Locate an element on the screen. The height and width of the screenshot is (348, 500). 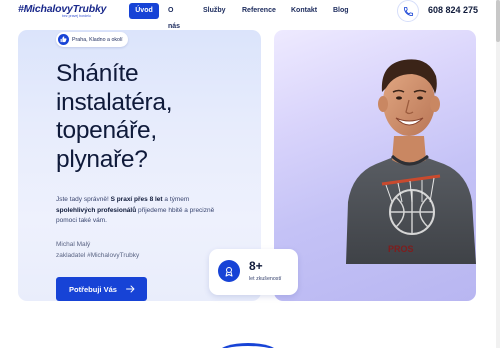
logo: #MichalovyTrubky bez pravej bordelu is located at coordinates (62, 12).